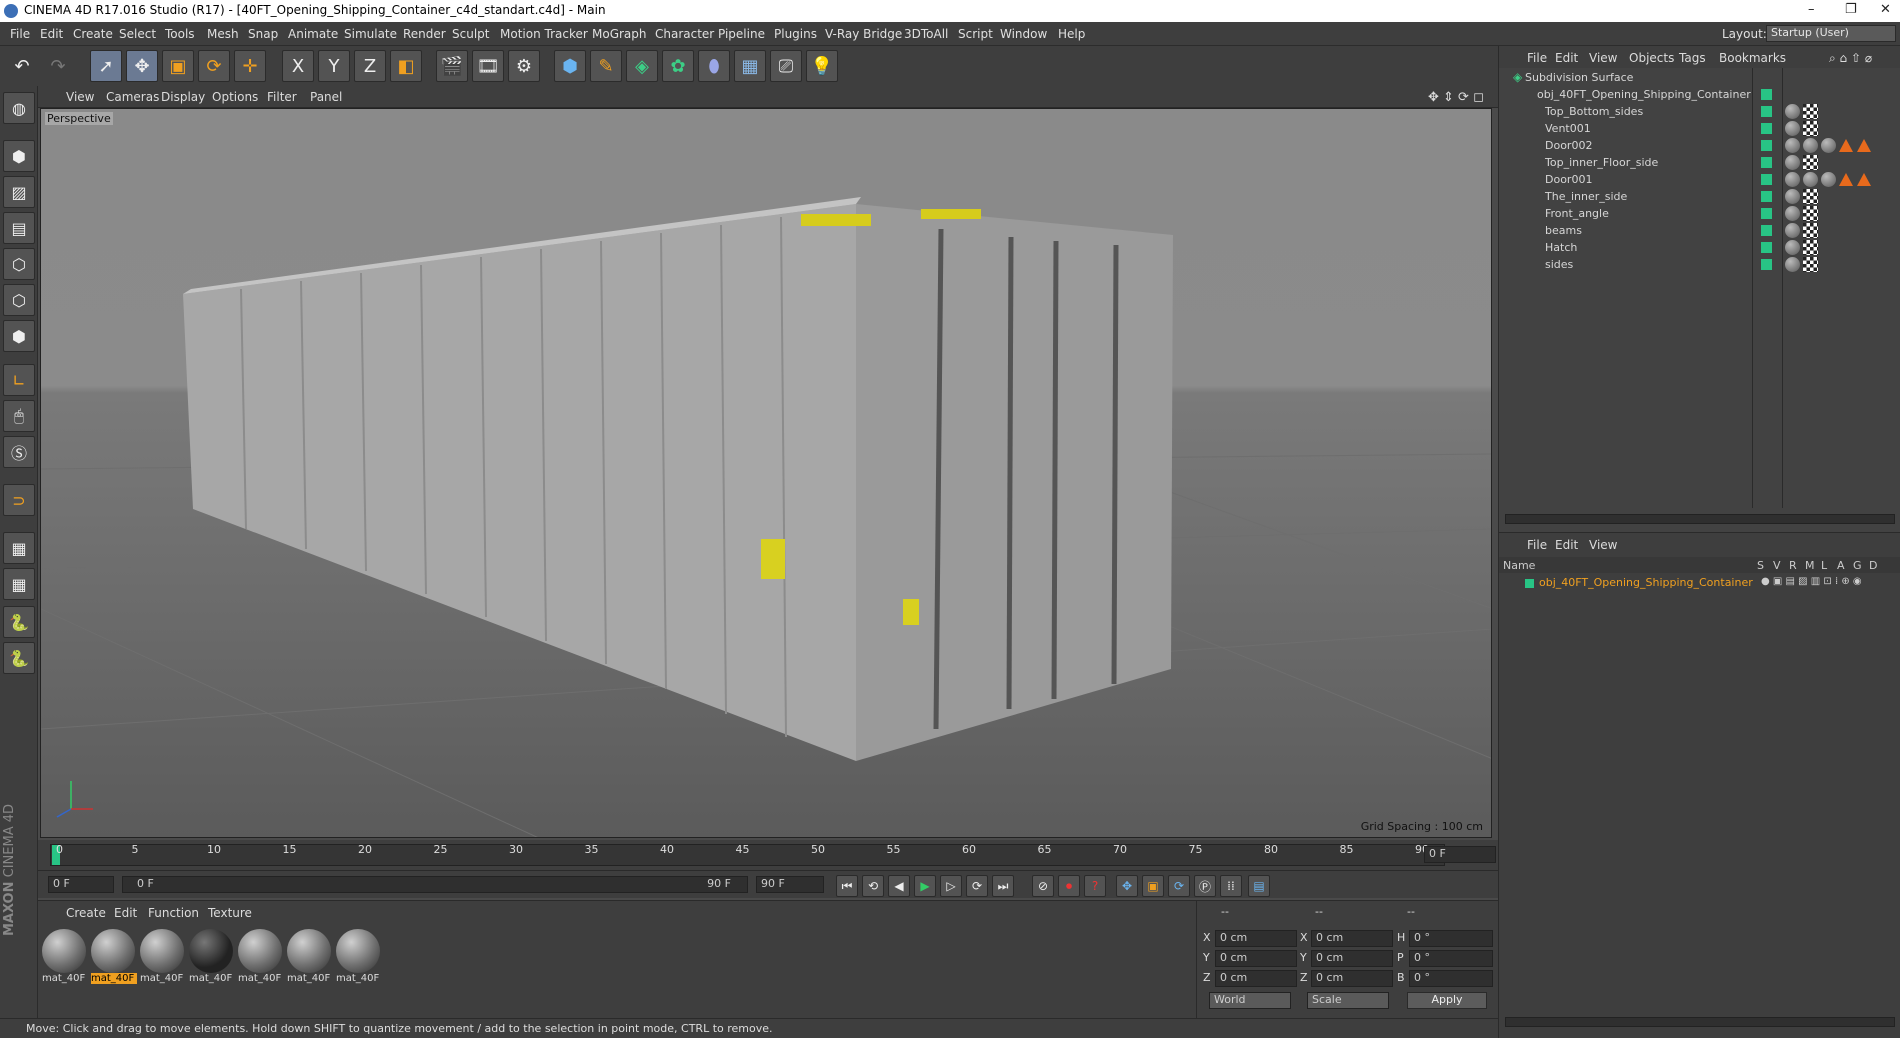  What do you see at coordinates (19, 622) in the screenshot?
I see `python-icon: 🐍` at bounding box center [19, 622].